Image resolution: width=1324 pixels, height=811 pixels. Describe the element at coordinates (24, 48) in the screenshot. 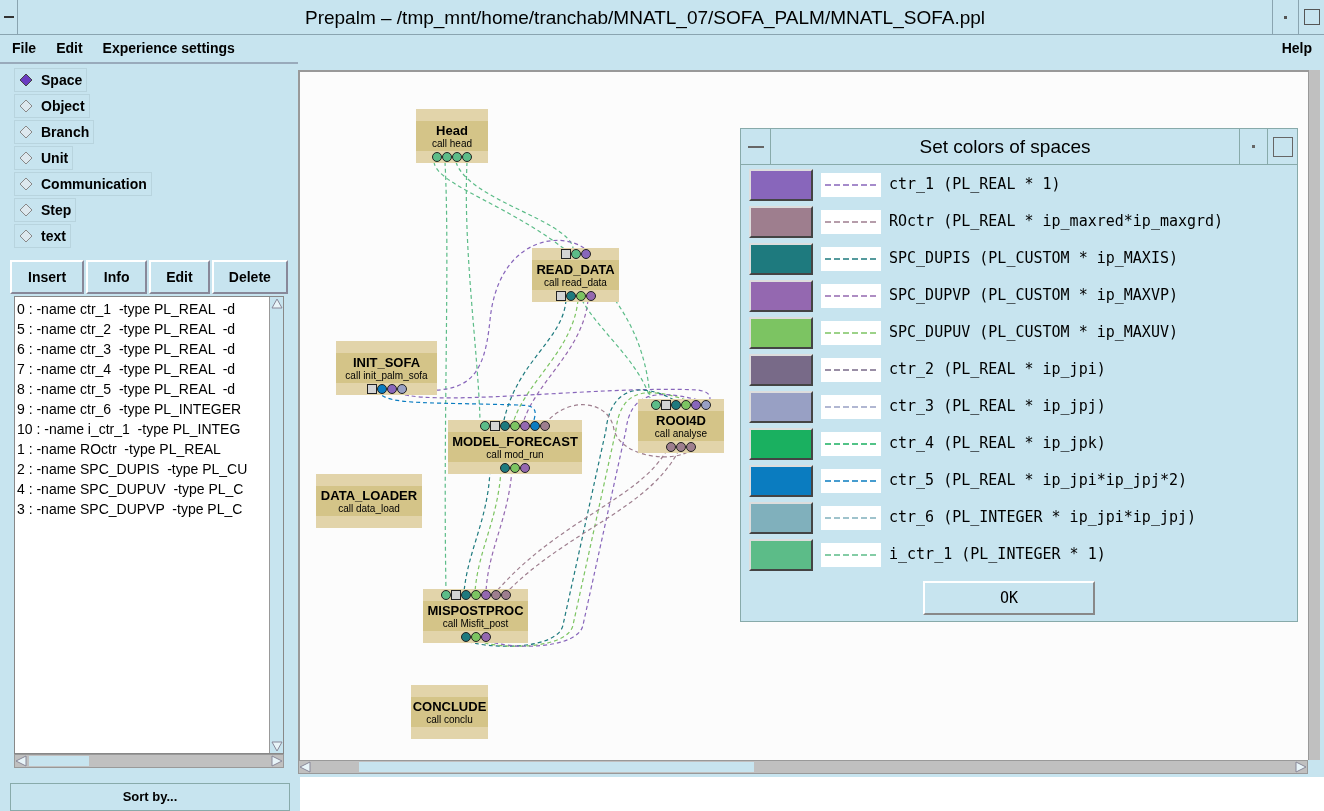

I see `menu-item: File` at that location.